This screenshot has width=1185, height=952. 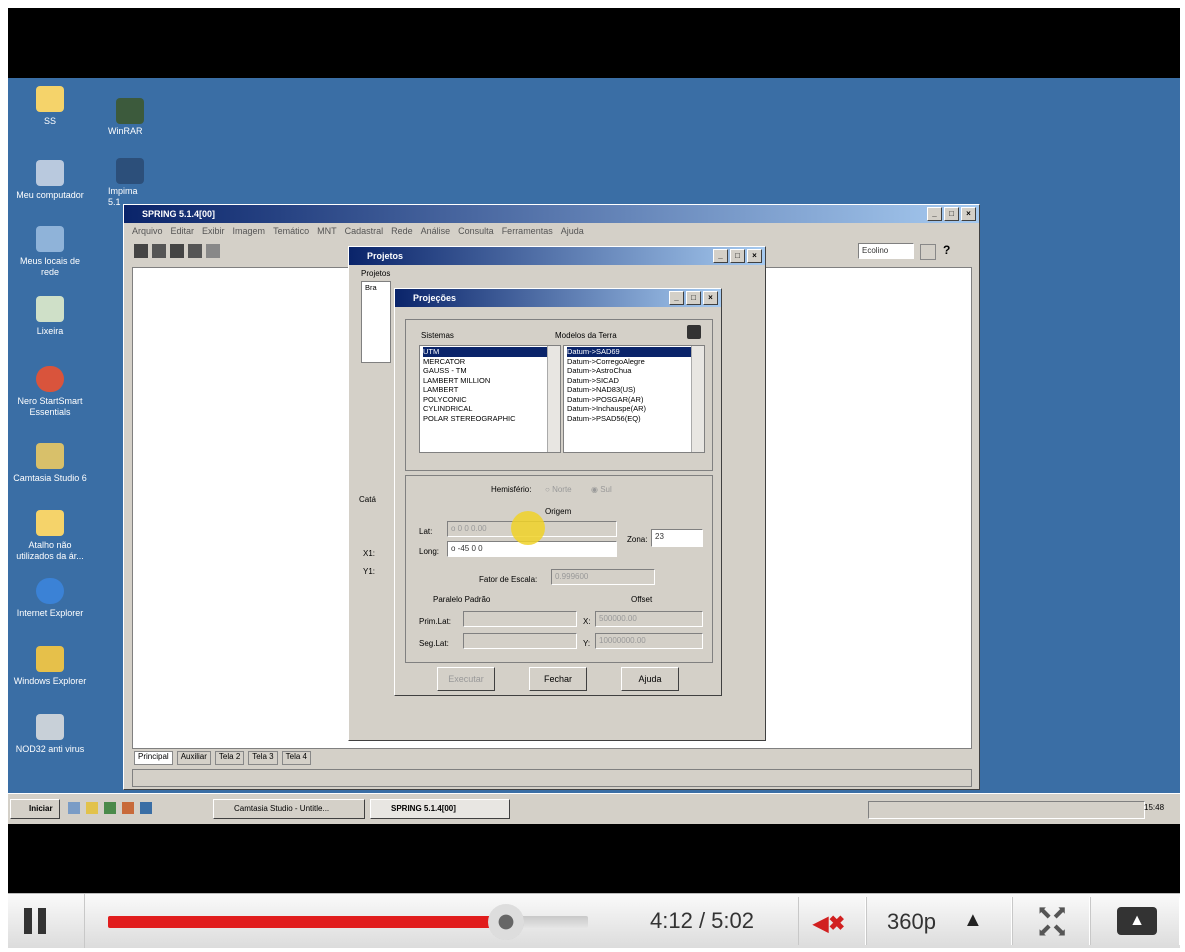 What do you see at coordinates (153, 758) in the screenshot?
I see `tab-principal: Principal` at bounding box center [153, 758].